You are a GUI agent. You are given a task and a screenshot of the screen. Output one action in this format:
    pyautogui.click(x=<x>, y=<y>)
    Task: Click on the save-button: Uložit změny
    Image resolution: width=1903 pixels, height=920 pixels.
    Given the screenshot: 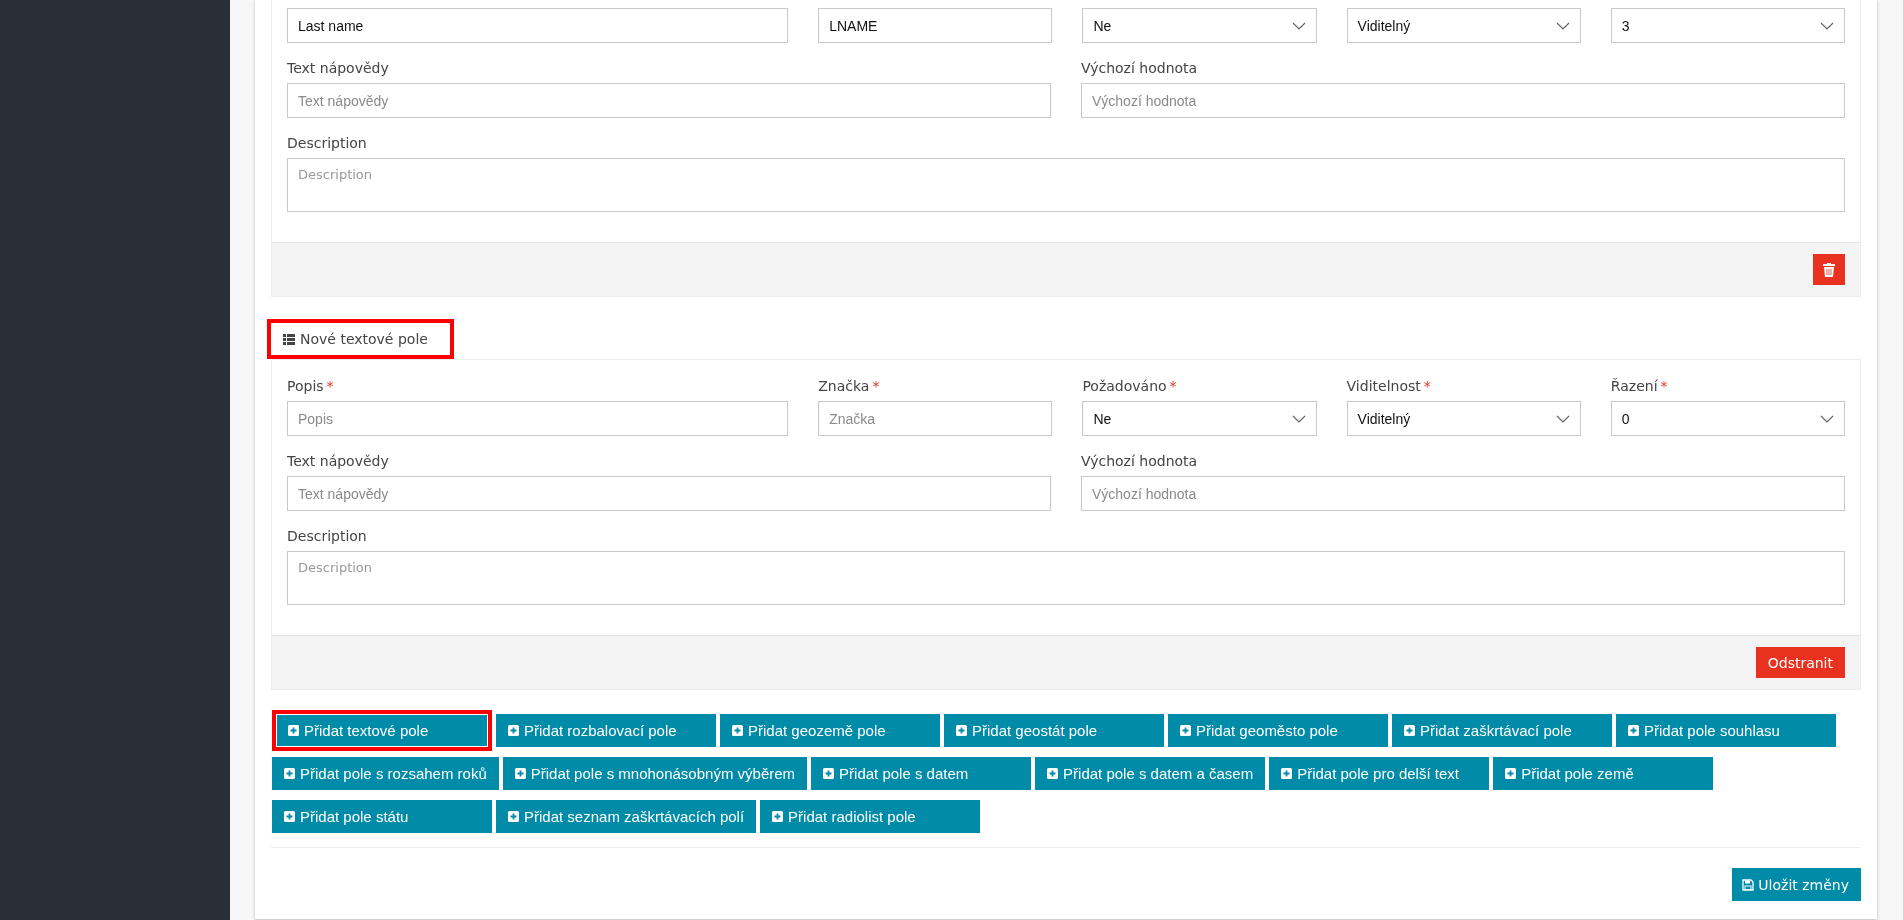 What is the action you would take?
    pyautogui.click(x=1796, y=884)
    